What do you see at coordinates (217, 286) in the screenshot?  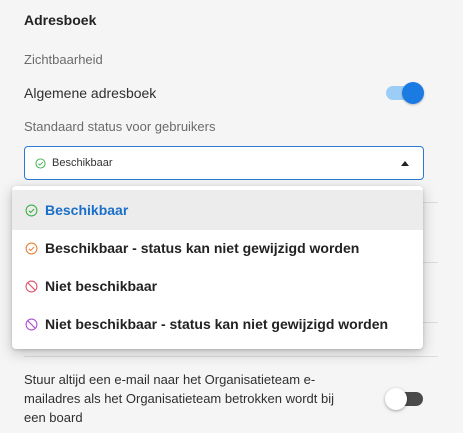 I see `option-niet-beschikbaar: Niet beschikbaar` at bounding box center [217, 286].